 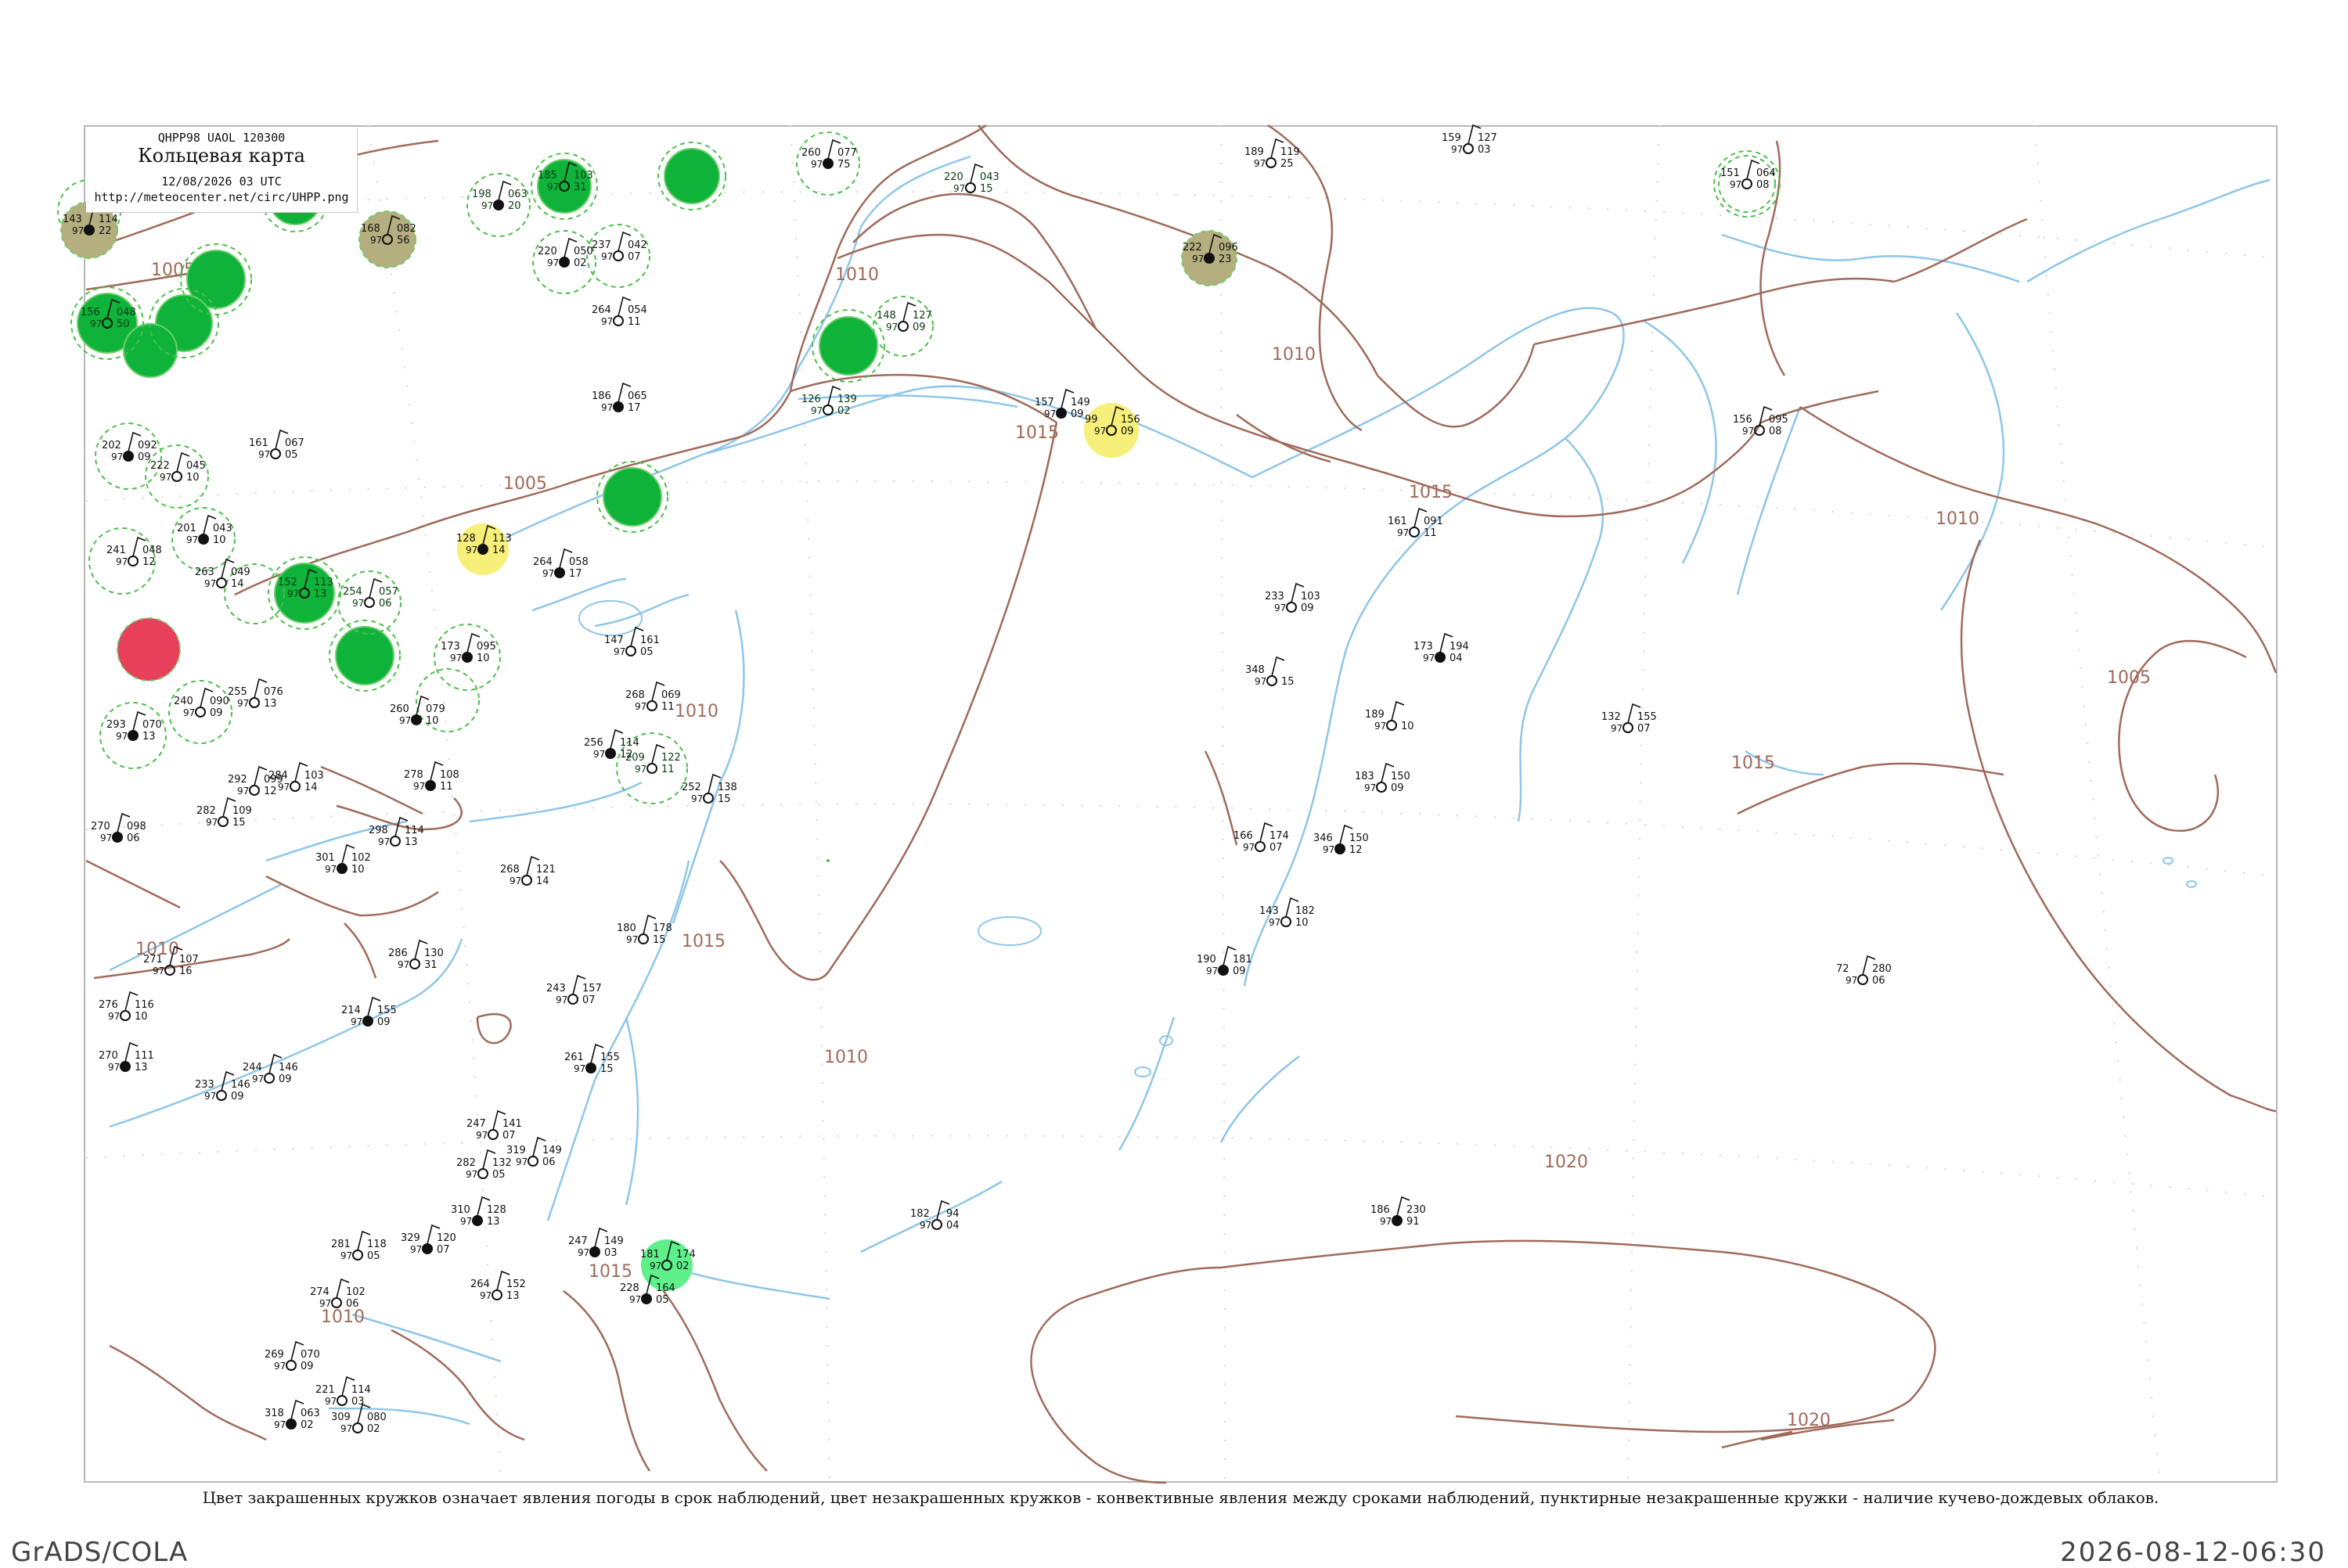 What do you see at coordinates (356, 1292) in the screenshot?
I see `pressure-value: 102` at bounding box center [356, 1292].